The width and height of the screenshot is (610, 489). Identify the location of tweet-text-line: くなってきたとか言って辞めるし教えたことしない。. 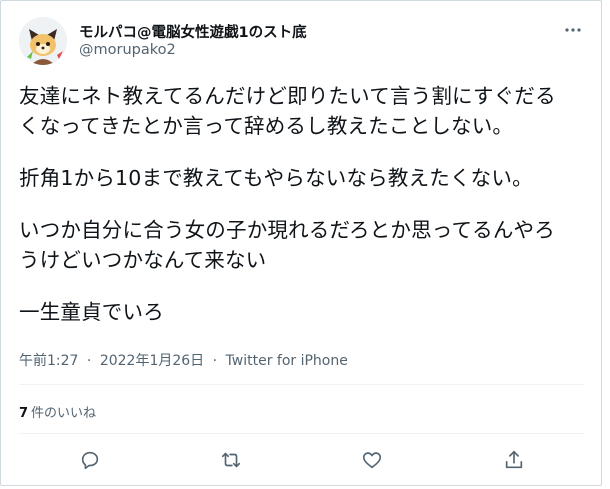
(266, 126).